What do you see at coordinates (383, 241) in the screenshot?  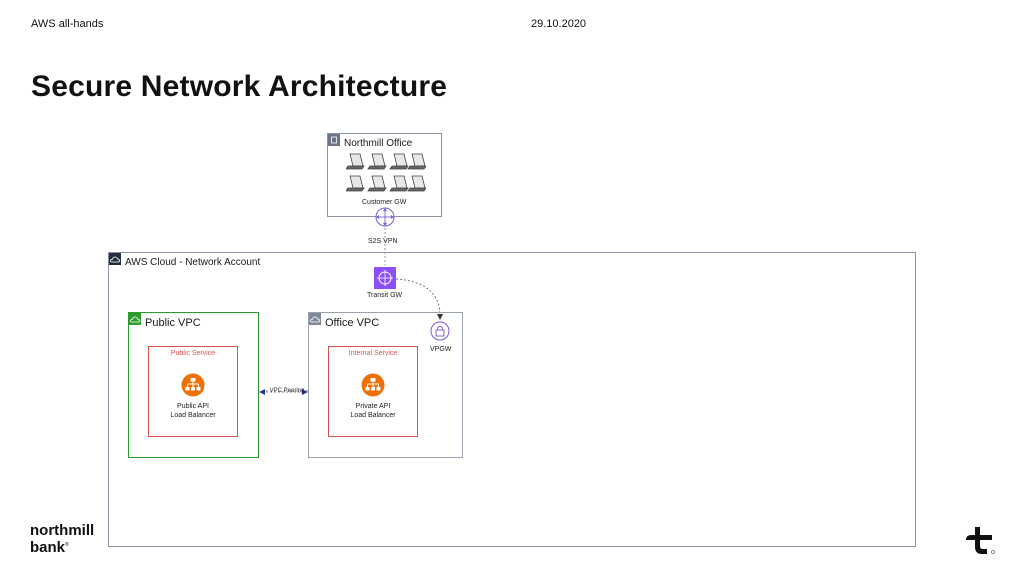 I see `s2s-vpn-label: S2S VPN` at bounding box center [383, 241].